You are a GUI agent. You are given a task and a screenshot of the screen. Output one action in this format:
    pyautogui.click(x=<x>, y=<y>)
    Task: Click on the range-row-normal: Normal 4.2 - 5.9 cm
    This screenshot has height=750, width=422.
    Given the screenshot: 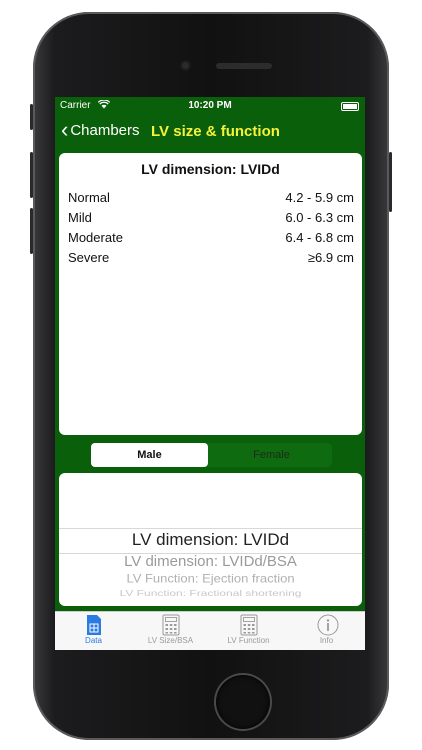 What is the action you would take?
    pyautogui.click(x=211, y=197)
    